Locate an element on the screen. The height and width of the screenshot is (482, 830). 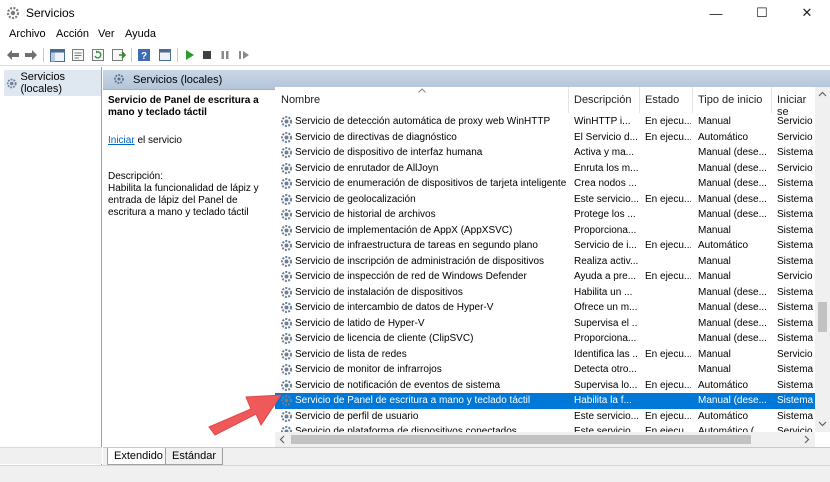
tree-item-servicios-locales: Servicios (locales) is located at coordinates (52, 83).